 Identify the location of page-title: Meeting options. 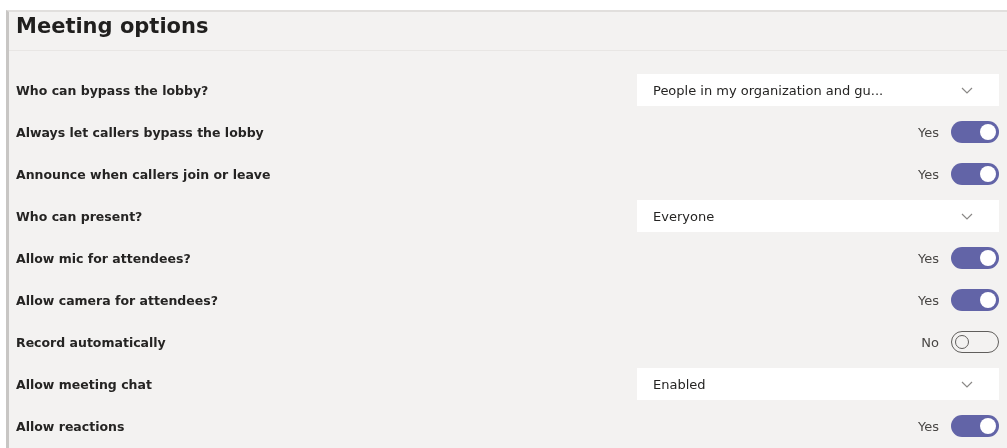
(508, 31).